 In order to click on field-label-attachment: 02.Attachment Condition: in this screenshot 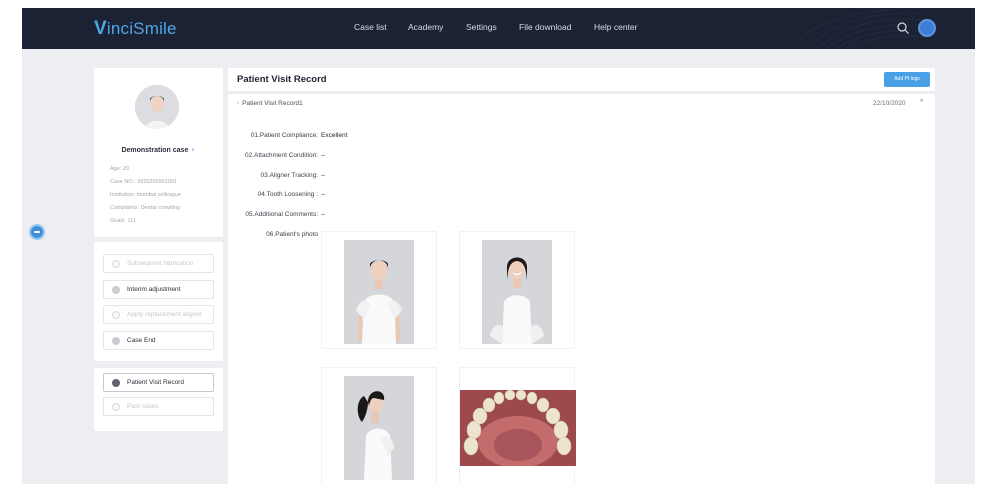, I will do `click(281, 155)`.